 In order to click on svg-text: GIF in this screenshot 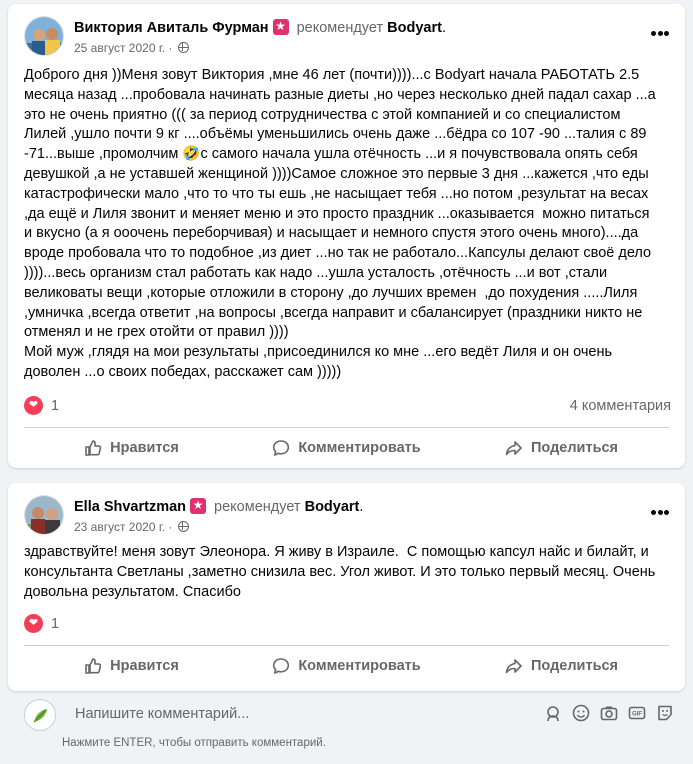, I will do `click(637, 715)`.